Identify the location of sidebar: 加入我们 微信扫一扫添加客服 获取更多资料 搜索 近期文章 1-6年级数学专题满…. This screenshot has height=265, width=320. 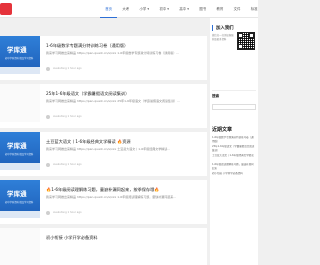
(234, 141).